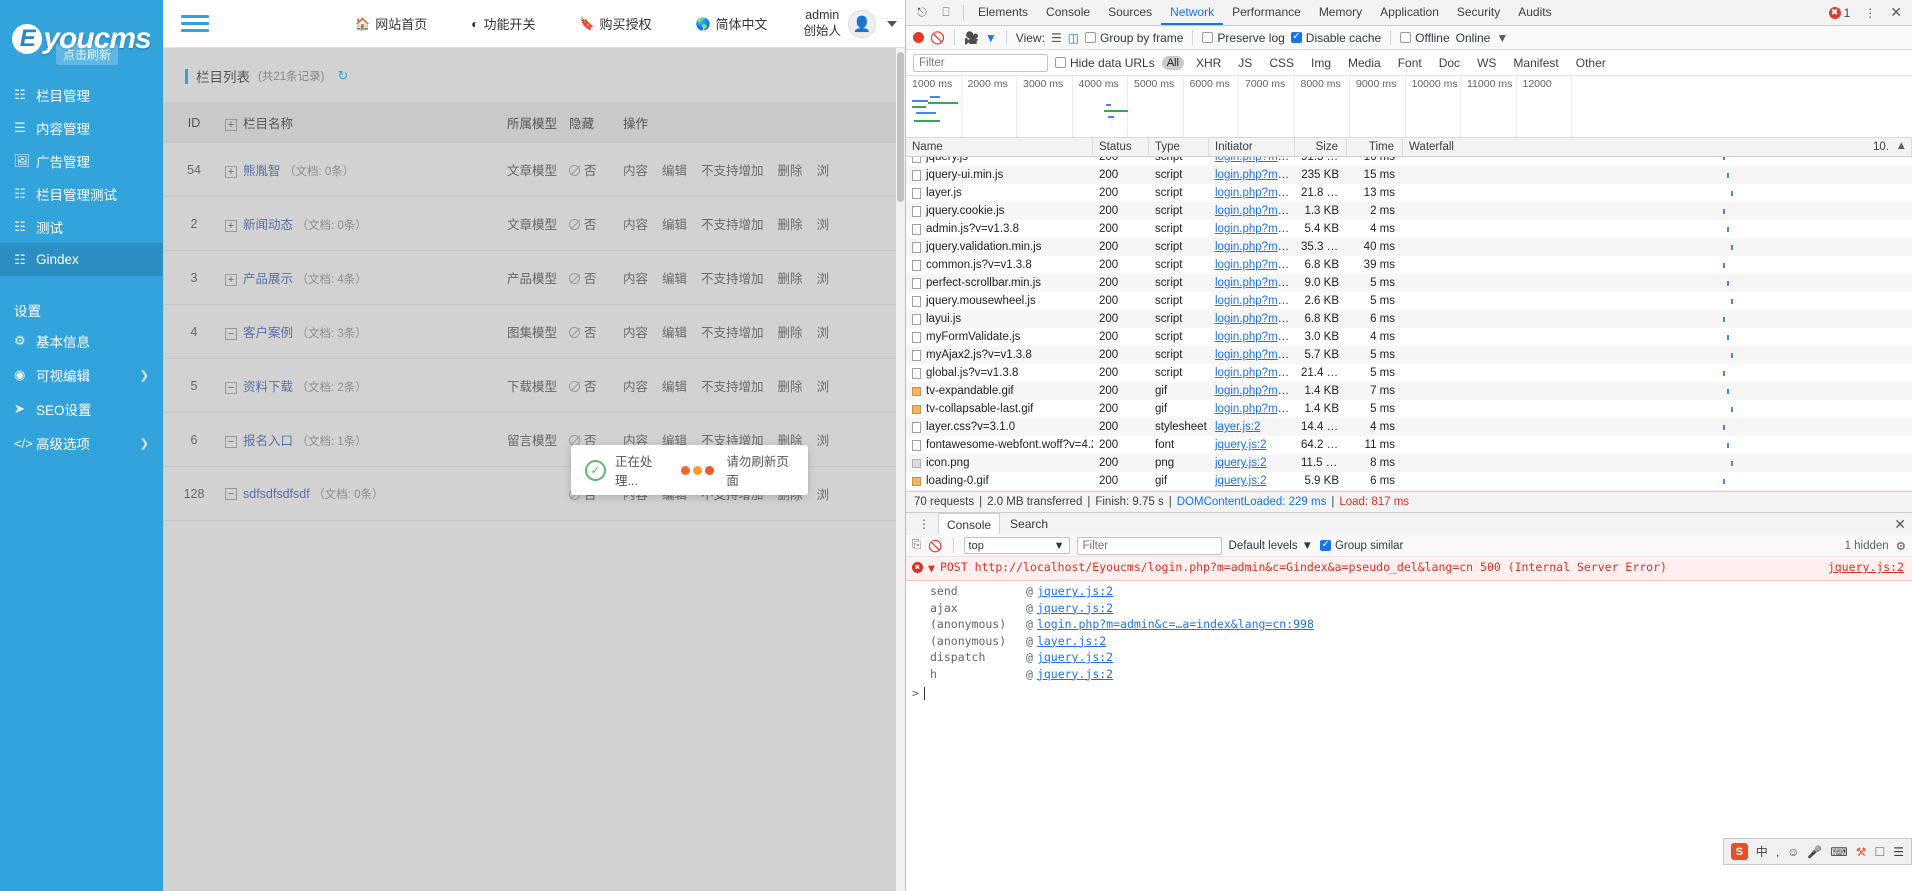 This screenshot has height=891, width=1912. What do you see at coordinates (195, 23) in the screenshot?
I see `menu-toggle-icon` at bounding box center [195, 23].